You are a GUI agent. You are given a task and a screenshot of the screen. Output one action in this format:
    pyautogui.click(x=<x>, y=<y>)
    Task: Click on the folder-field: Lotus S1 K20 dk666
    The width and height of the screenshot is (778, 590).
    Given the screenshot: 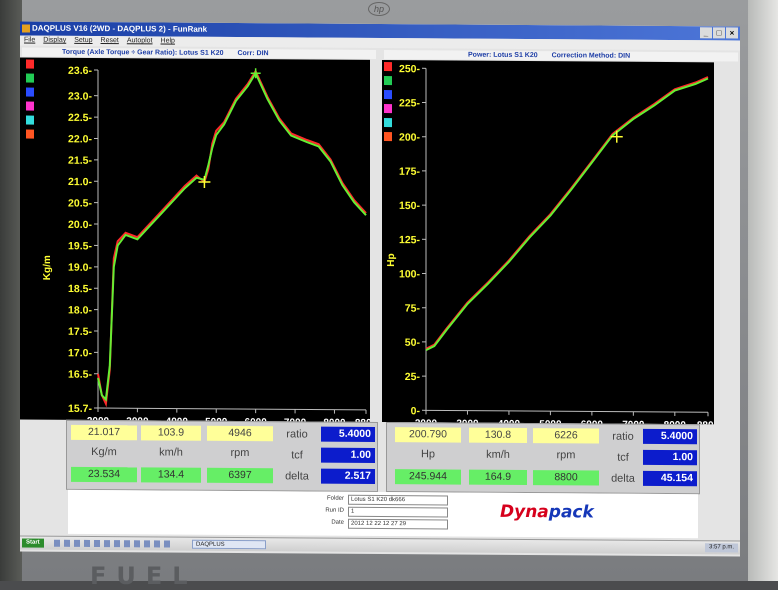 What is the action you would take?
    pyautogui.click(x=398, y=500)
    